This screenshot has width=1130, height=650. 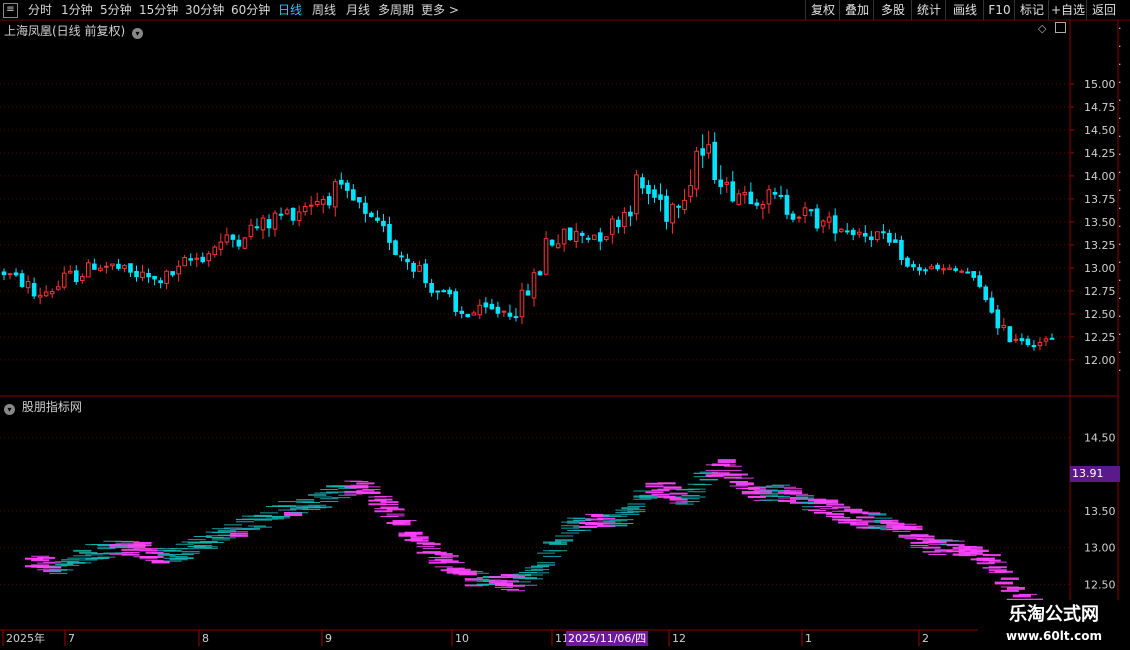 I want to click on right-side-panel: · · · · · · · · · · · · · · · · · · · ·, so click(x=1124, y=207).